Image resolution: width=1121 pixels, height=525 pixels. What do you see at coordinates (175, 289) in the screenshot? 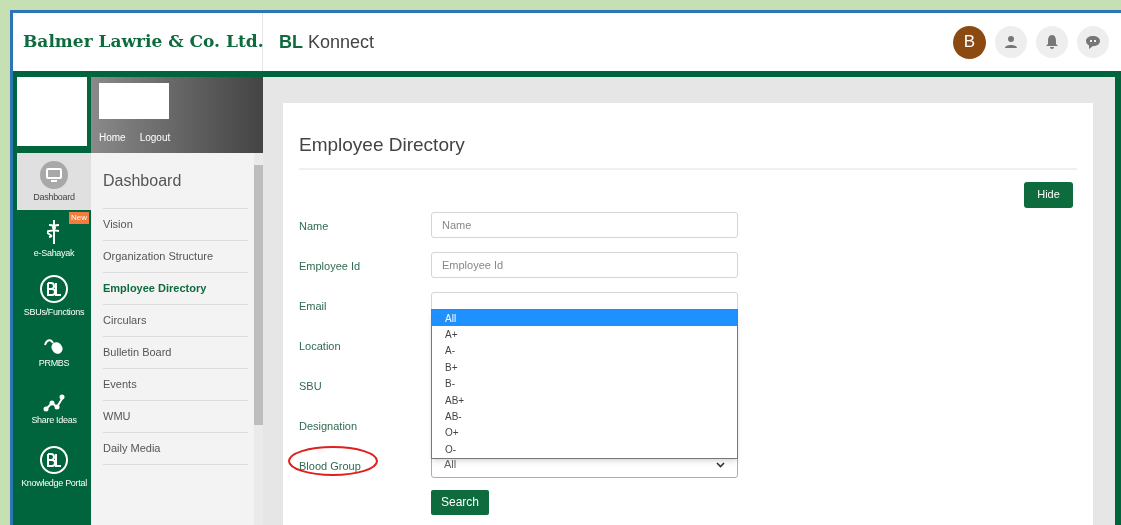
I see `menu-item: Employee Directory` at bounding box center [175, 289].